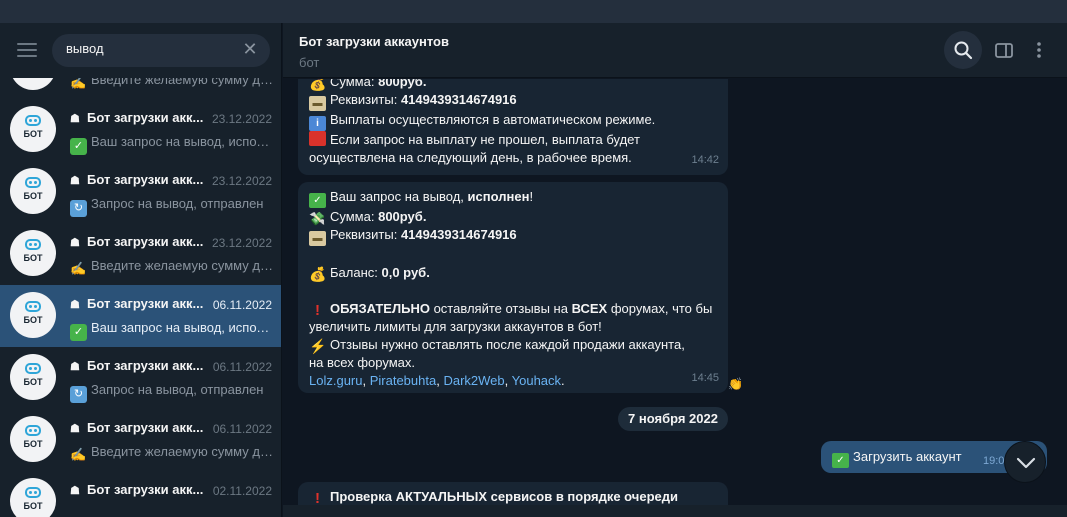 The image size is (1067, 517). What do you see at coordinates (85, 48) in the screenshot?
I see `search-value: вывод` at bounding box center [85, 48].